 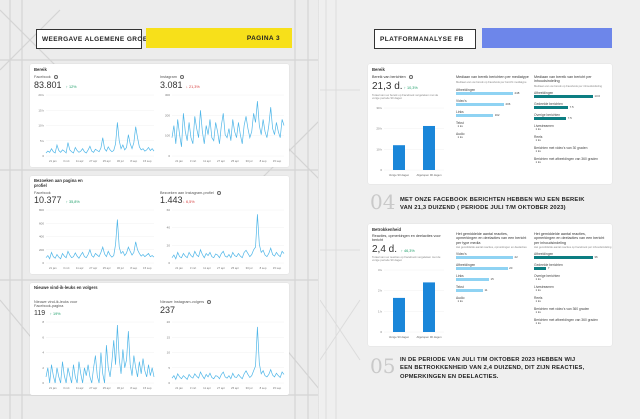 I want to click on bar-row-value: 36, so click(x=596, y=257).